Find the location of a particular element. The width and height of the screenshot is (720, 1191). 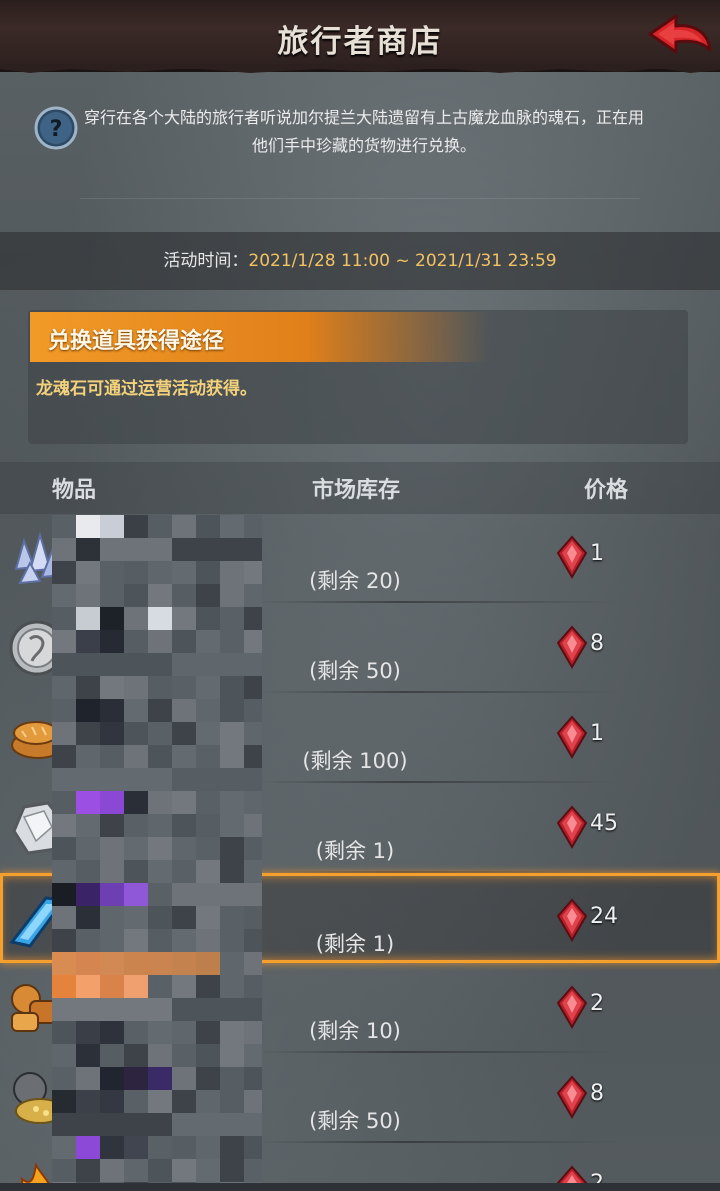

event-time-bar: 活动时间：2021/1/28 11:00 ~ 2021/1/31 23:59 is located at coordinates (360, 261).